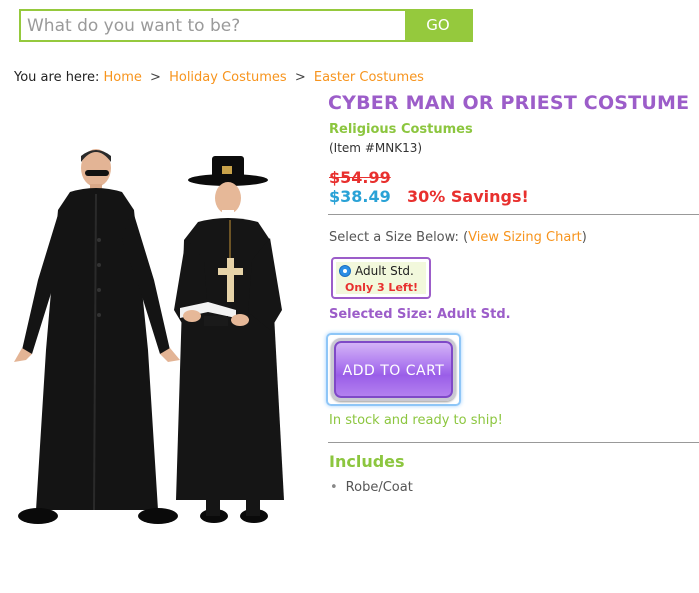 The height and width of the screenshot is (593, 699). I want to click on size-option-background: Adult Std. Only 3 Left!, so click(381, 278).